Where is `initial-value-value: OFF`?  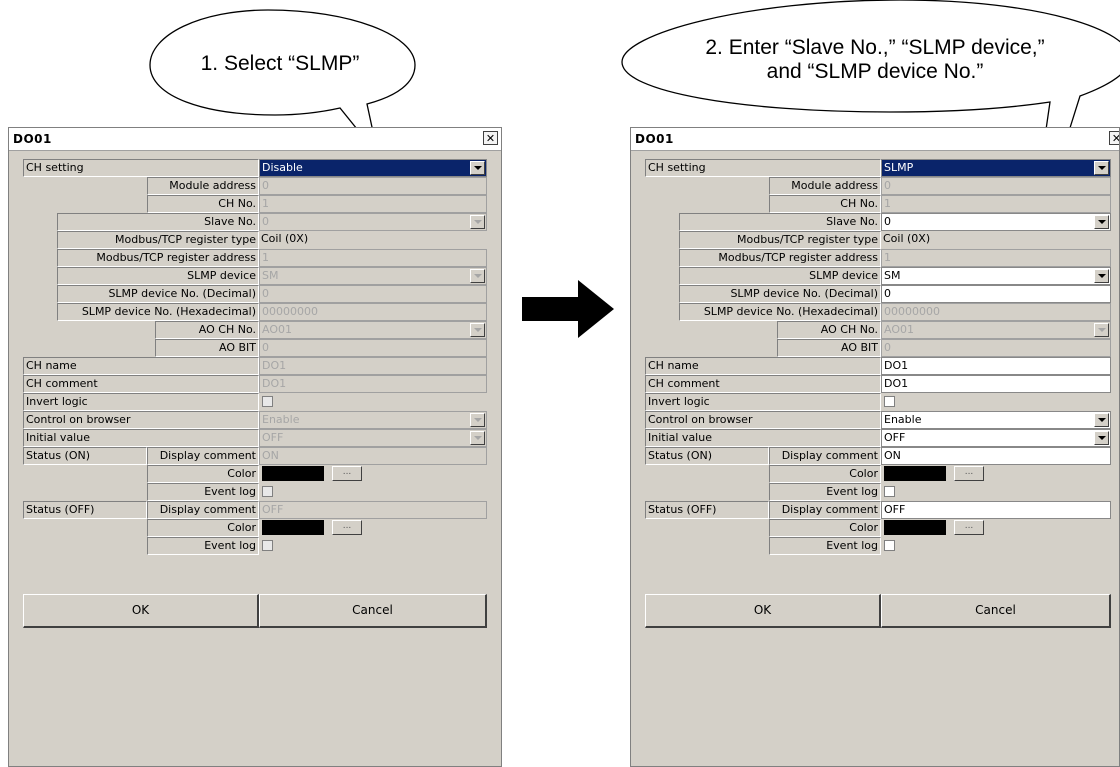
initial-value-value: OFF is located at coordinates (895, 437).